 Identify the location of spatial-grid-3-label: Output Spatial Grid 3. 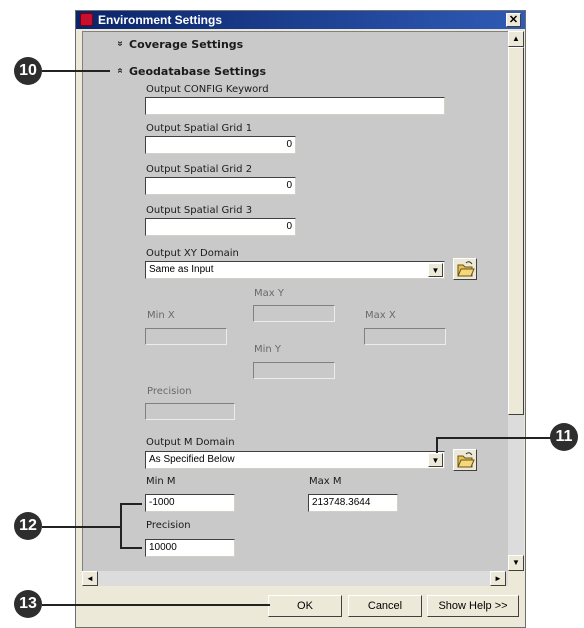
(199, 210).